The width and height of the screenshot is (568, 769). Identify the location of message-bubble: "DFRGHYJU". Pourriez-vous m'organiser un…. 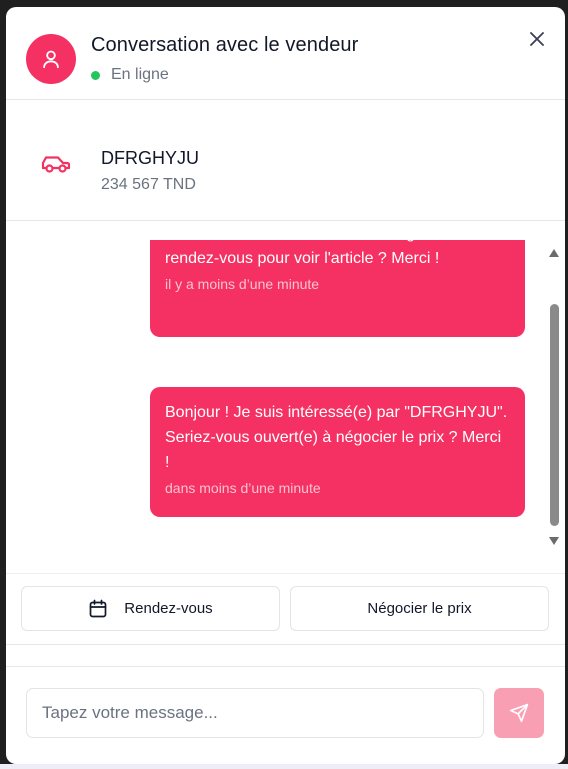
(337, 288).